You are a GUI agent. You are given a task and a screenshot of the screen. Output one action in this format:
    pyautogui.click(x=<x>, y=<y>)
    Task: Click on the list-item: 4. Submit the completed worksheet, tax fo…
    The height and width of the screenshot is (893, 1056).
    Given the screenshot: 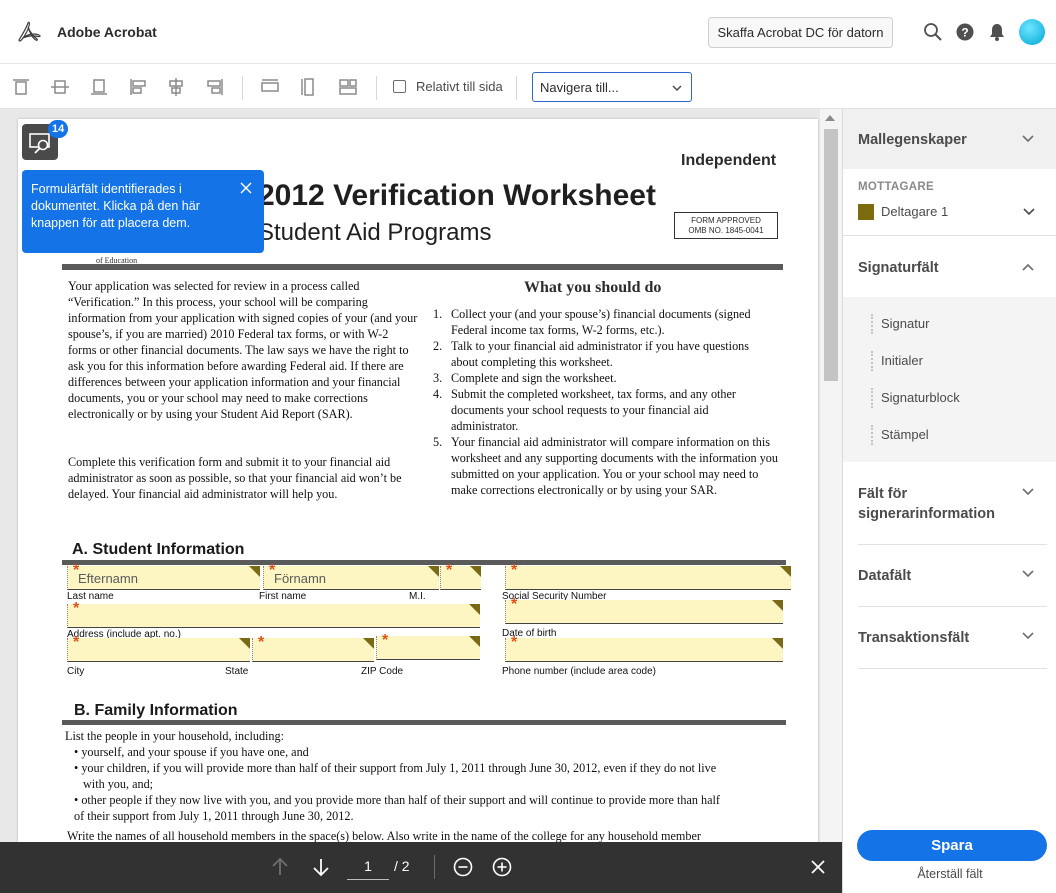 What is the action you would take?
    pyautogui.click(x=605, y=410)
    